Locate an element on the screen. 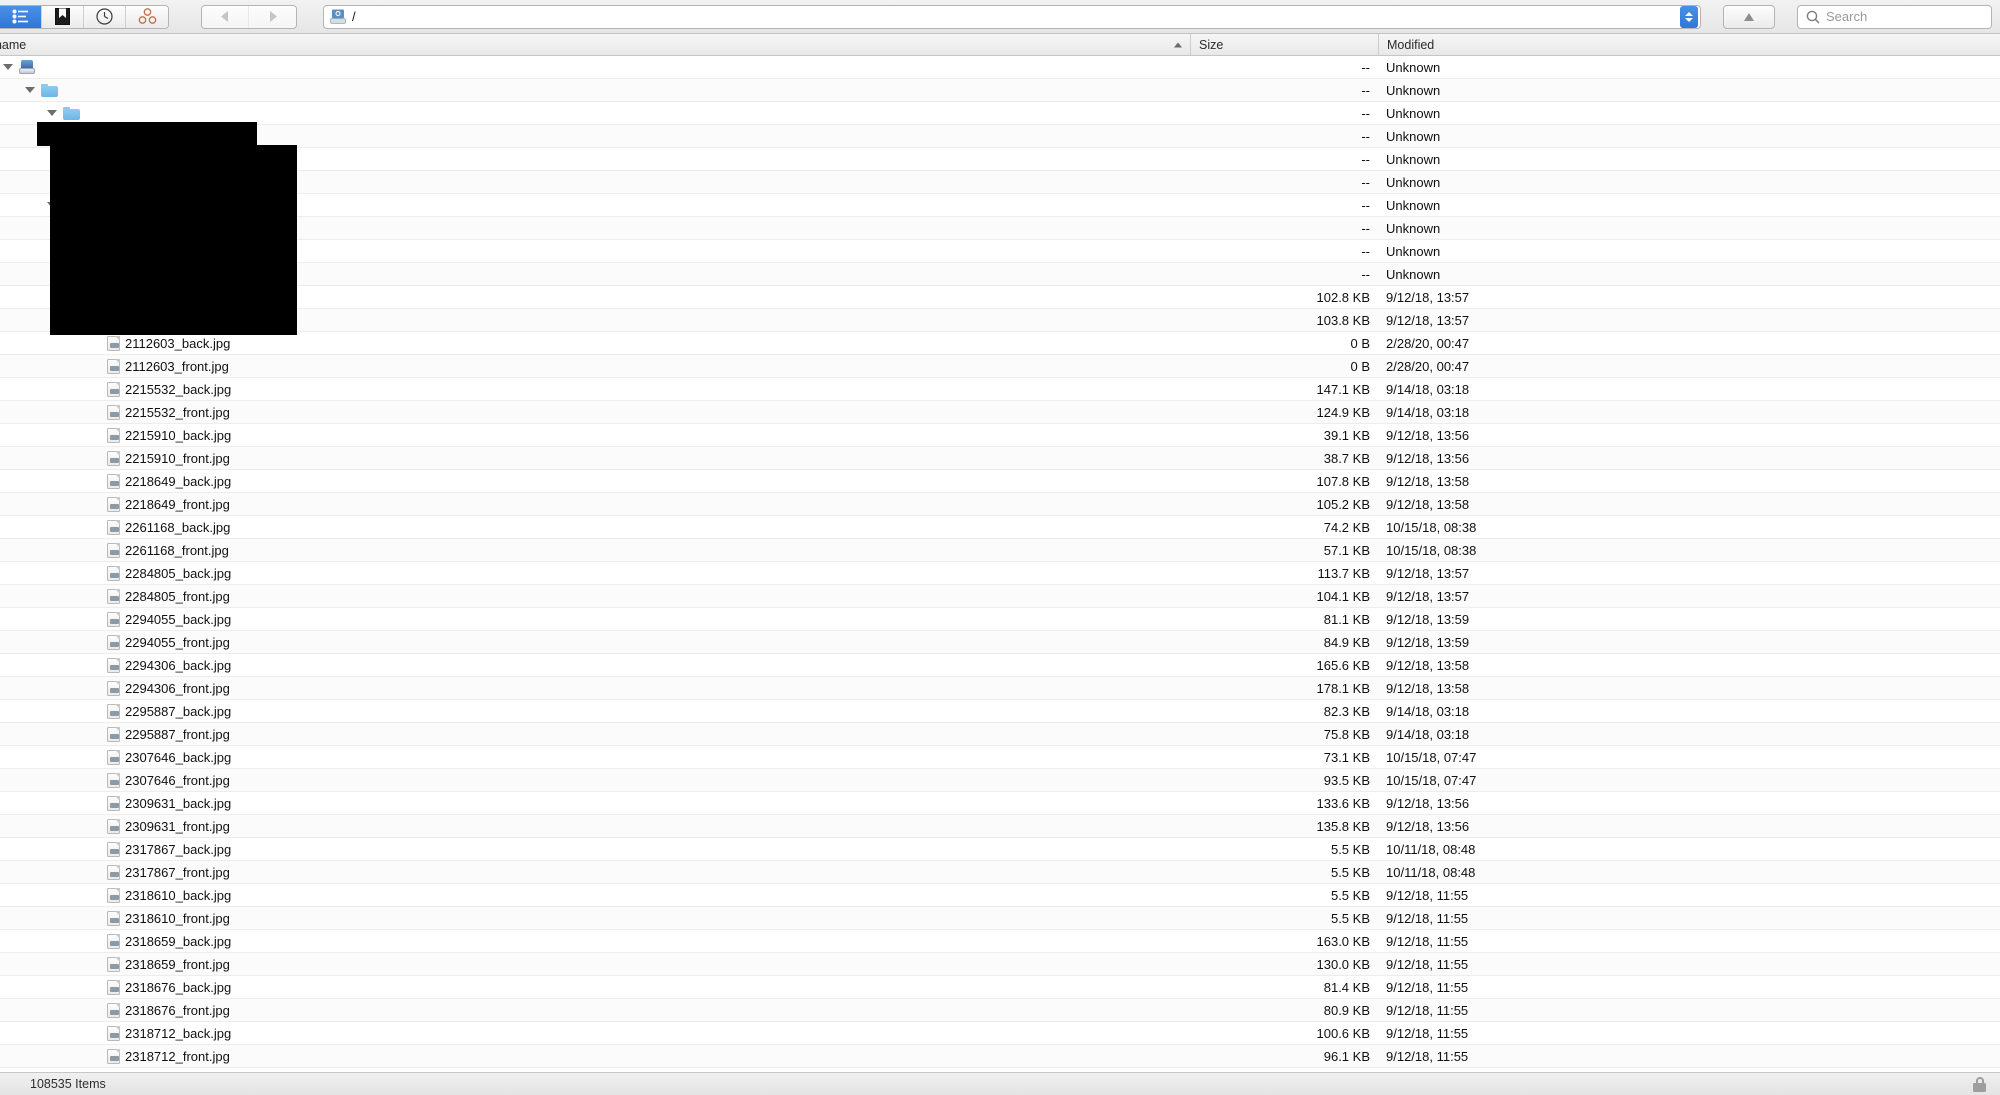  table-row: 2318659_back.jpg 163.0 KB 9/12/18, 11:55 is located at coordinates (1000, 941).